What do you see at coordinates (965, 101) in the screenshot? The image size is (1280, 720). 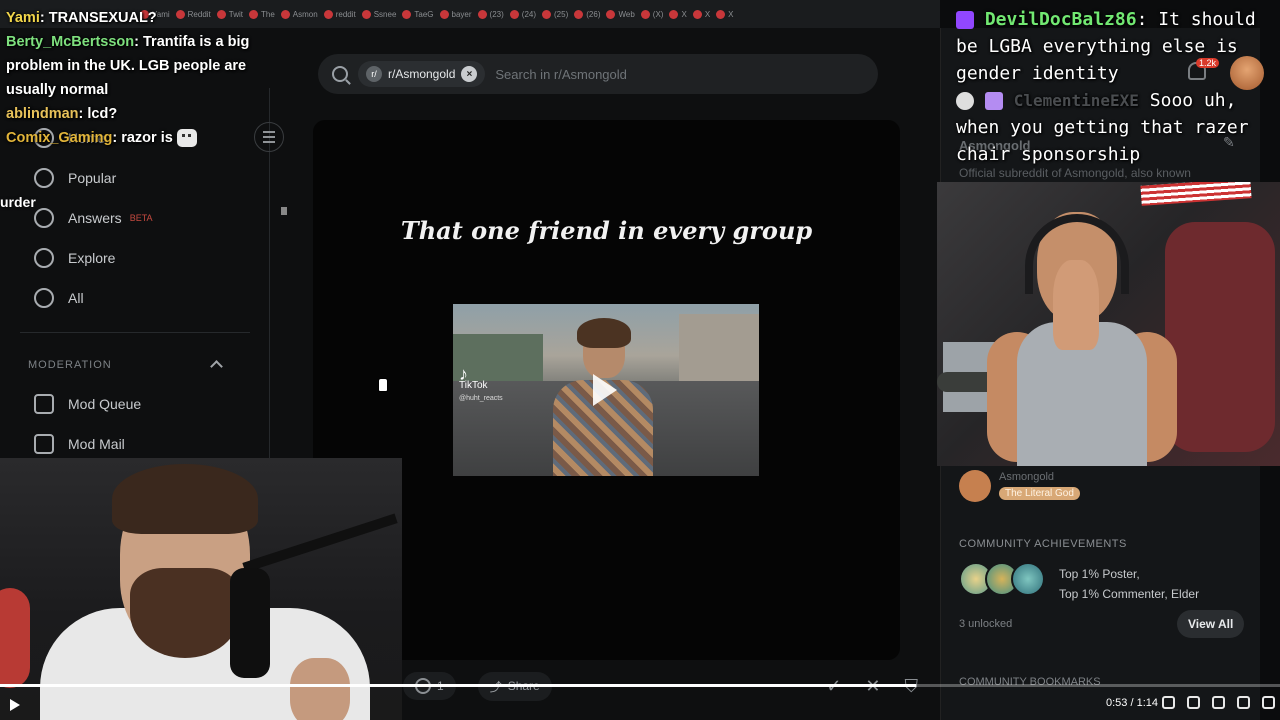 I see `badge-icon` at bounding box center [965, 101].